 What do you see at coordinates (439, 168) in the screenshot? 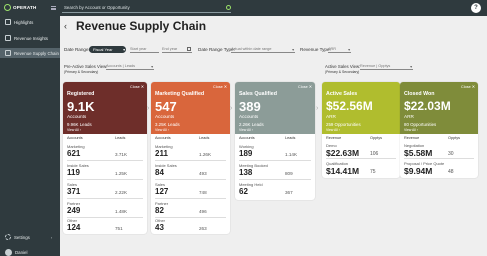
I see `list-item: Proposal / Price Quote $9.94M 48` at bounding box center [439, 168].